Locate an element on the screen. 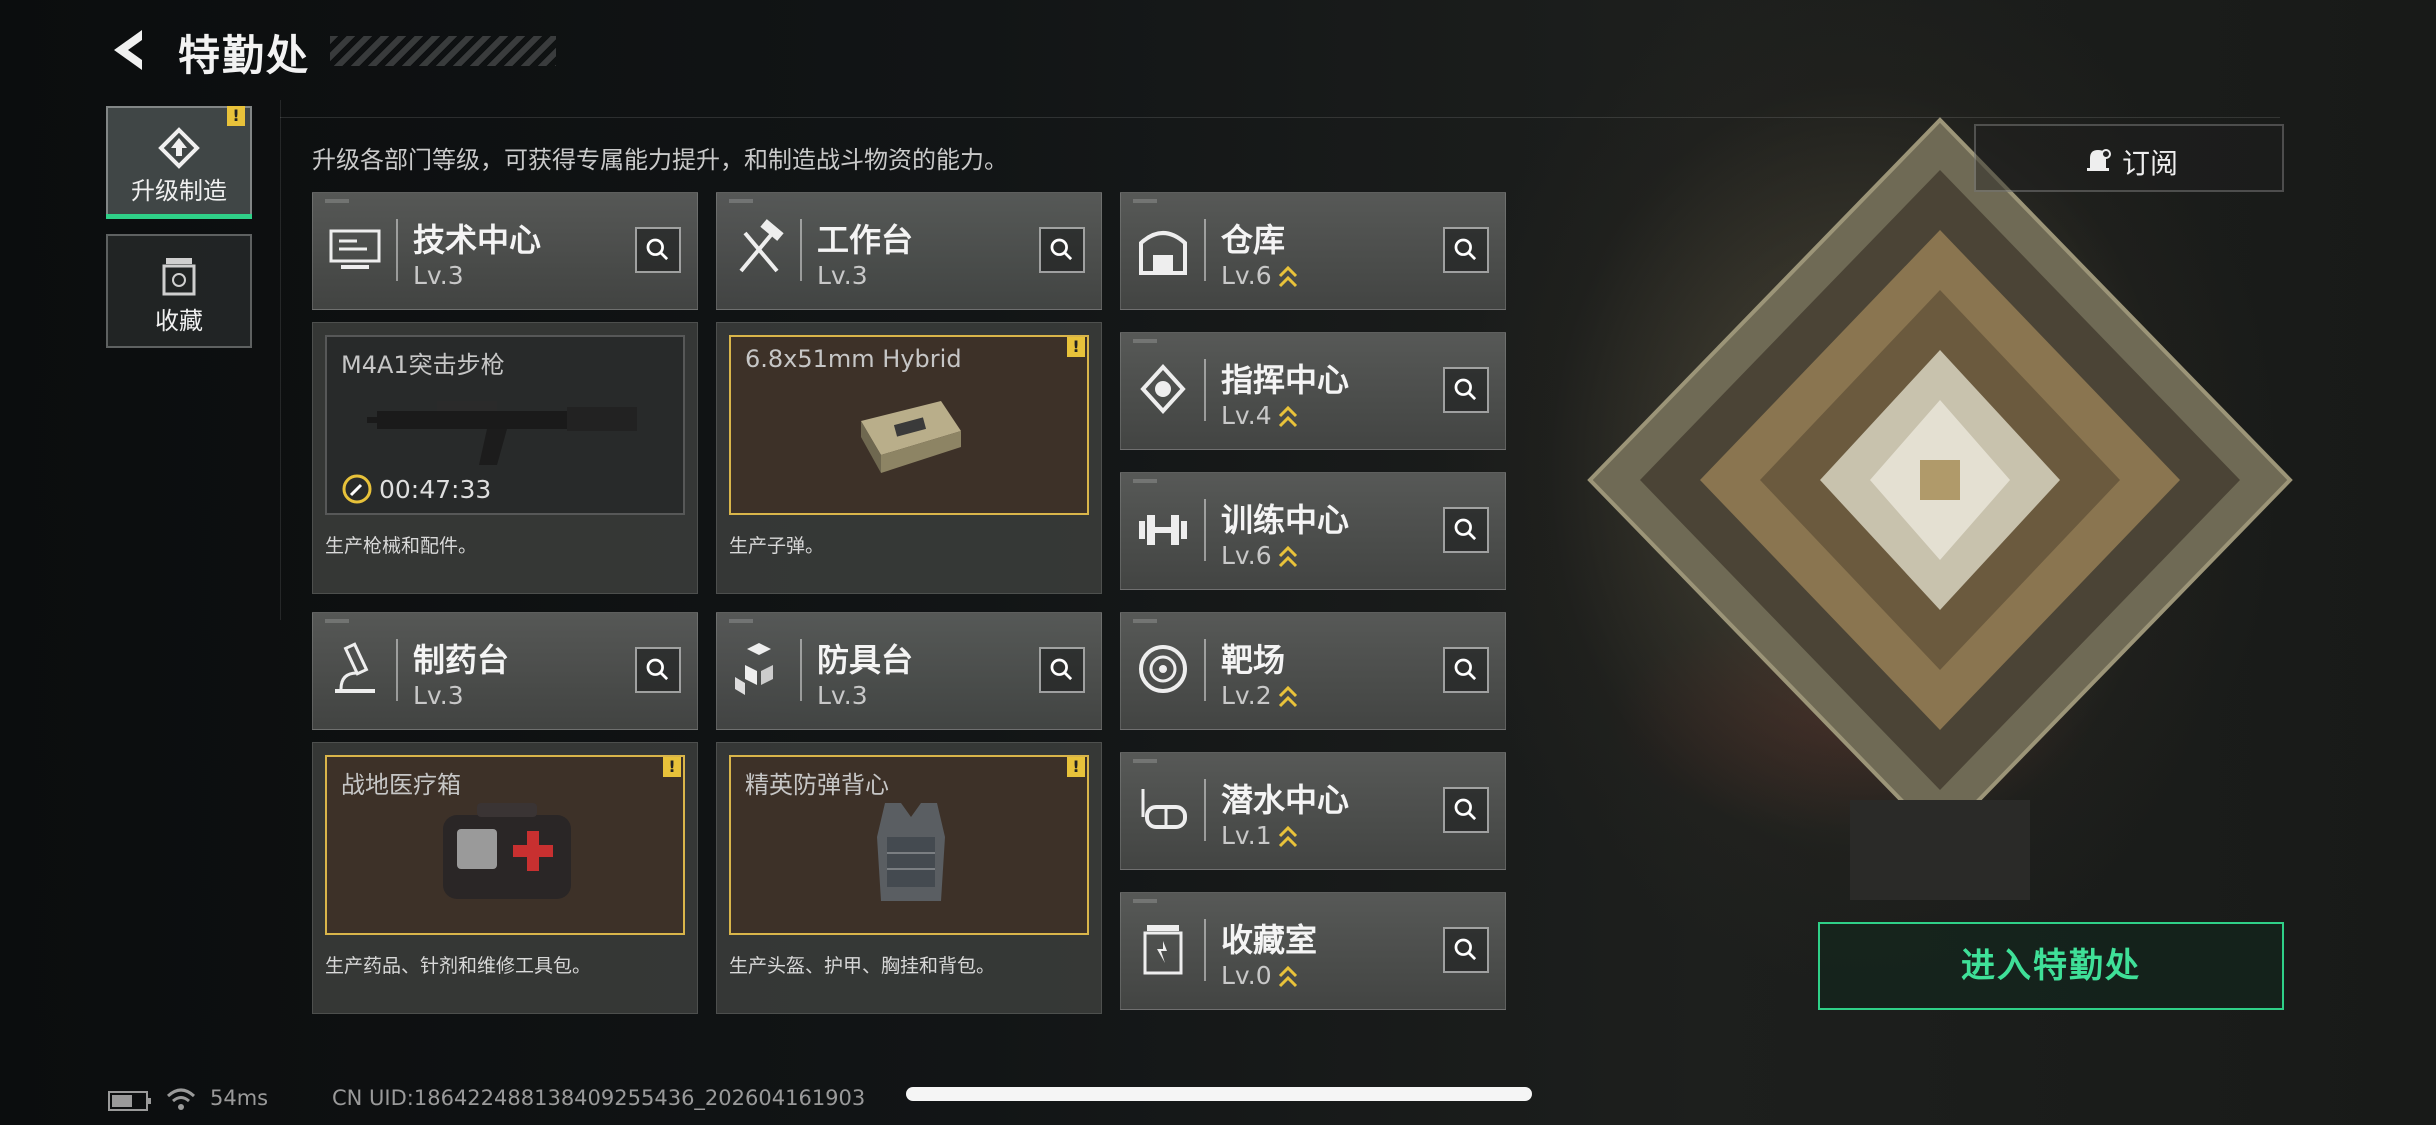  production-description: 生产子弹。 is located at coordinates (777, 546).